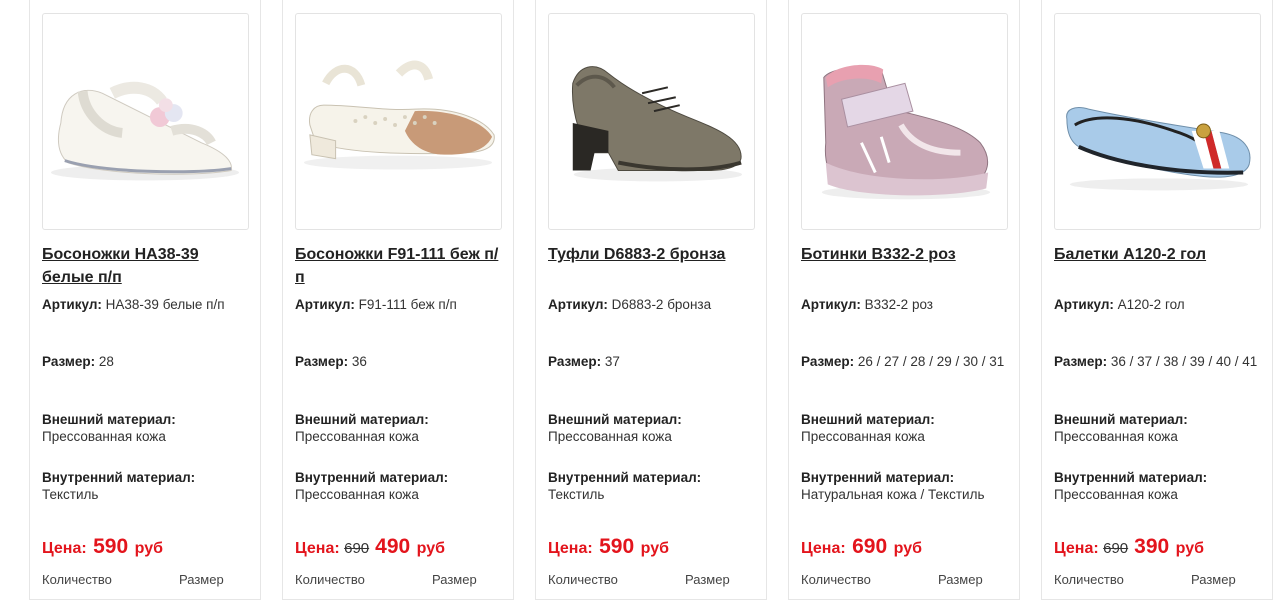 The image size is (1280, 600). Describe the element at coordinates (906, 132) in the screenshot. I see `pink-boot-icon` at that location.